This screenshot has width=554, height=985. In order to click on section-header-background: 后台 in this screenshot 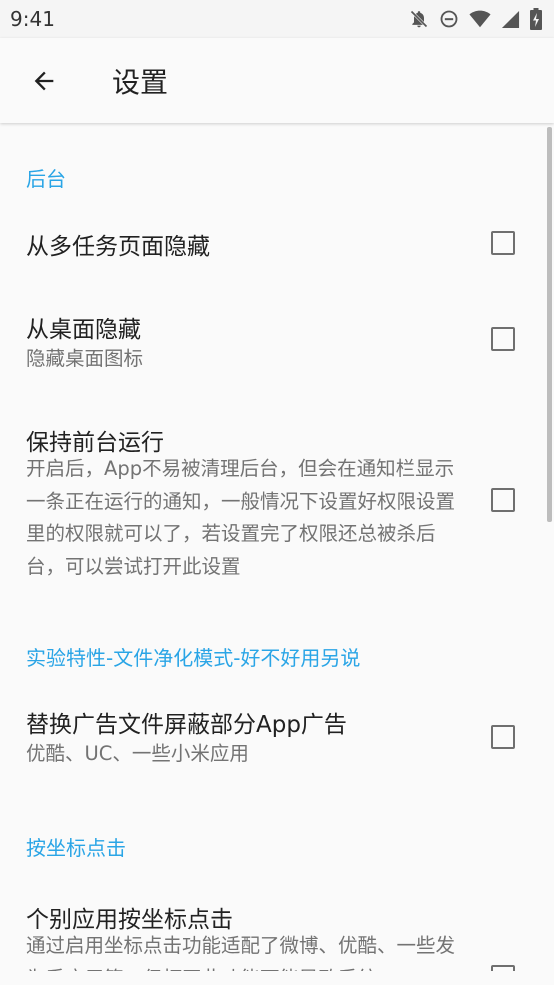, I will do `click(46, 179)`.